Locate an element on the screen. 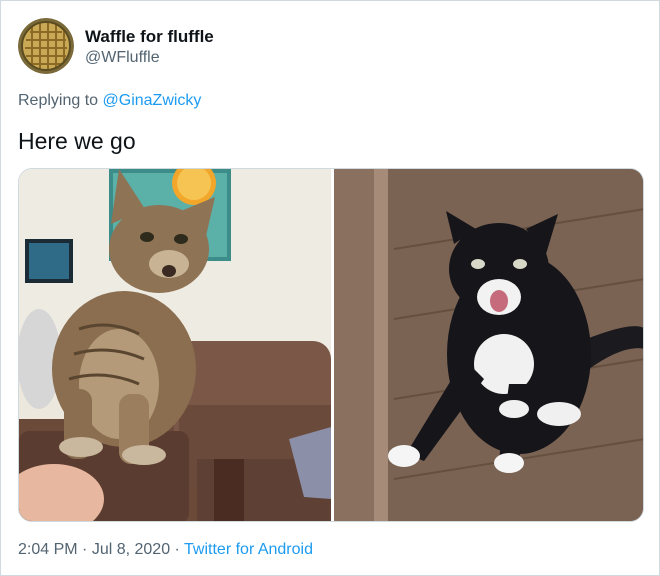 The width and height of the screenshot is (660, 576). author-handle: @WFluffle is located at coordinates (122, 58).